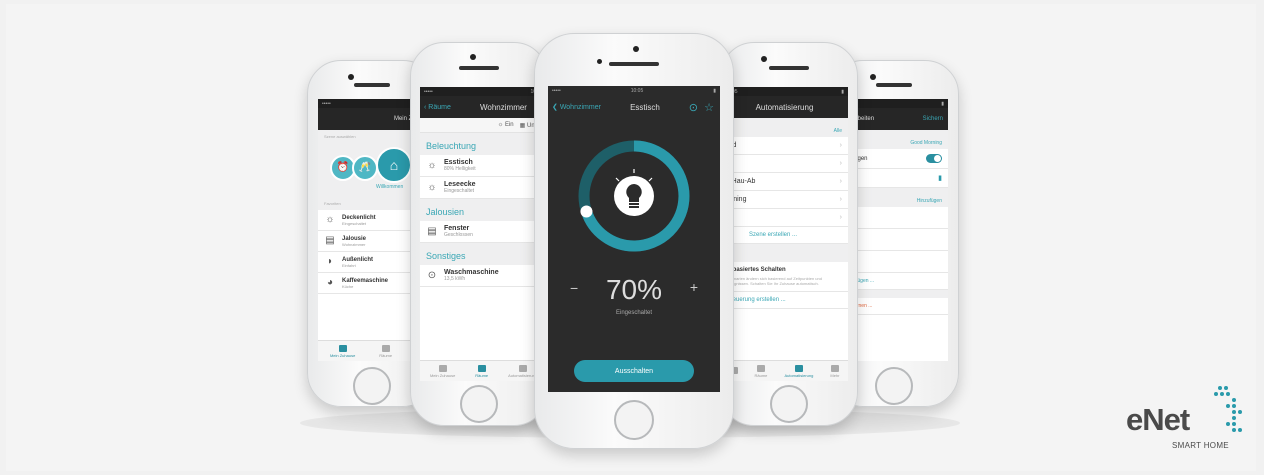 The width and height of the screenshot is (1264, 475). Describe the element at coordinates (1200, 445) in the screenshot. I see `logo-tagline: SMART HOME` at that location.